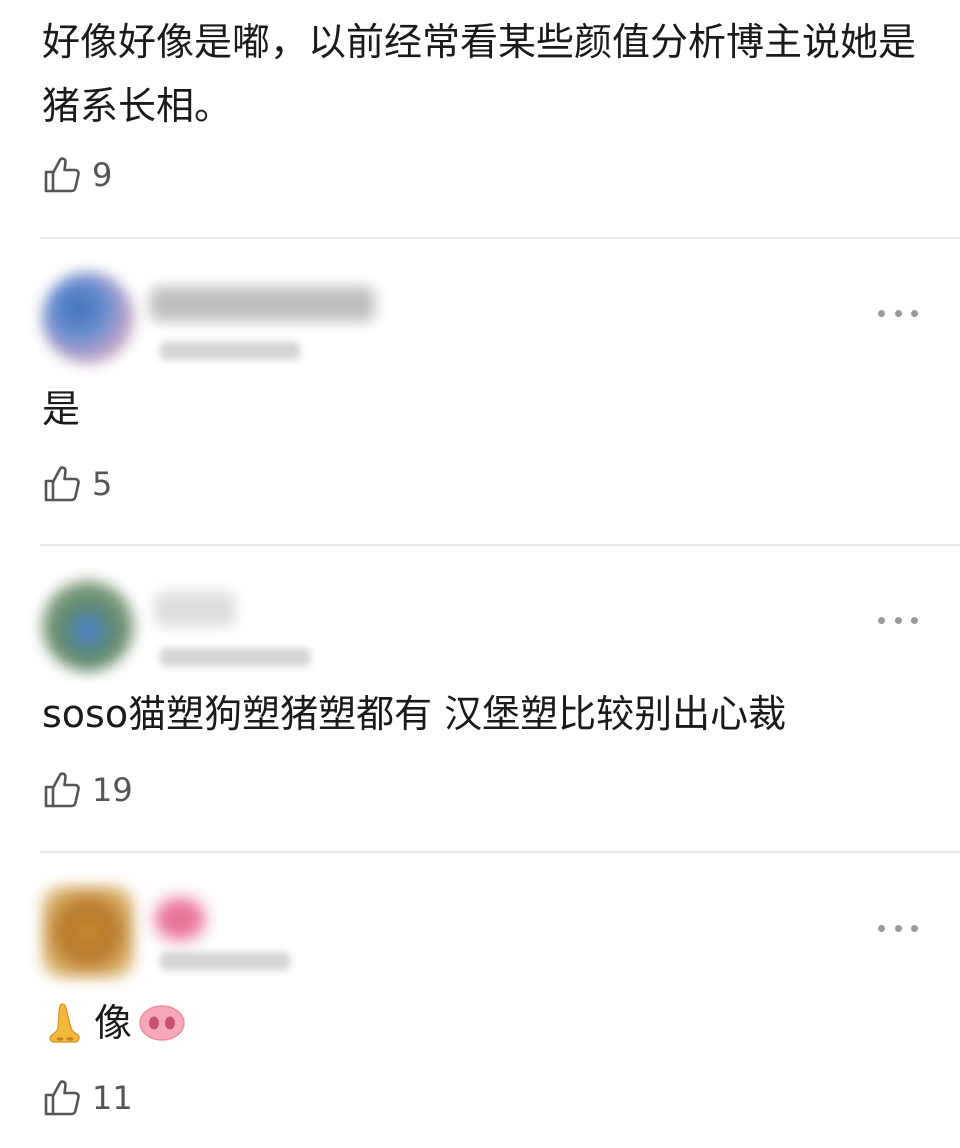 The width and height of the screenshot is (960, 1148). Describe the element at coordinates (112, 790) in the screenshot. I see `like-count: 19` at that location.